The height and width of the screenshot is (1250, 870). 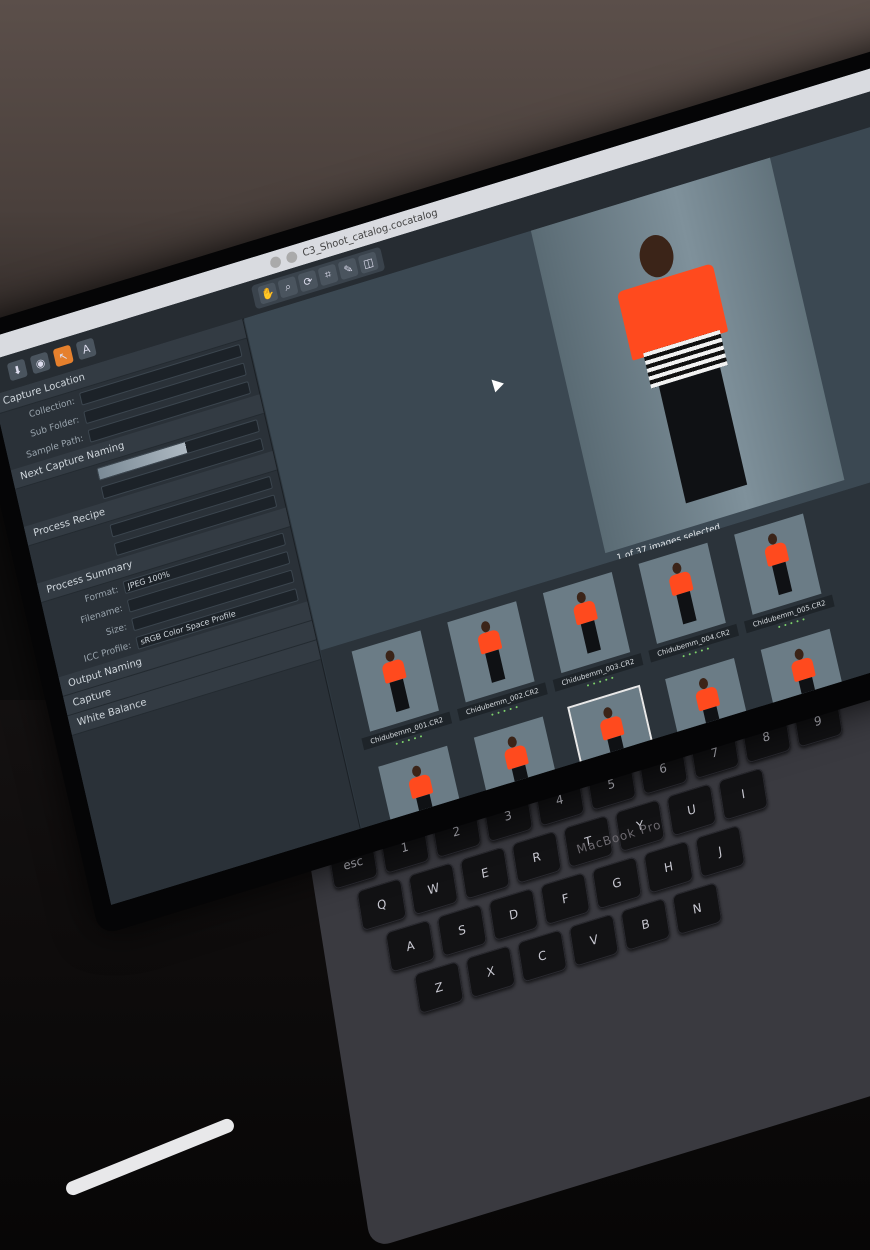 What do you see at coordinates (513, 914) in the screenshot?
I see `keyboard-key: D` at bounding box center [513, 914].